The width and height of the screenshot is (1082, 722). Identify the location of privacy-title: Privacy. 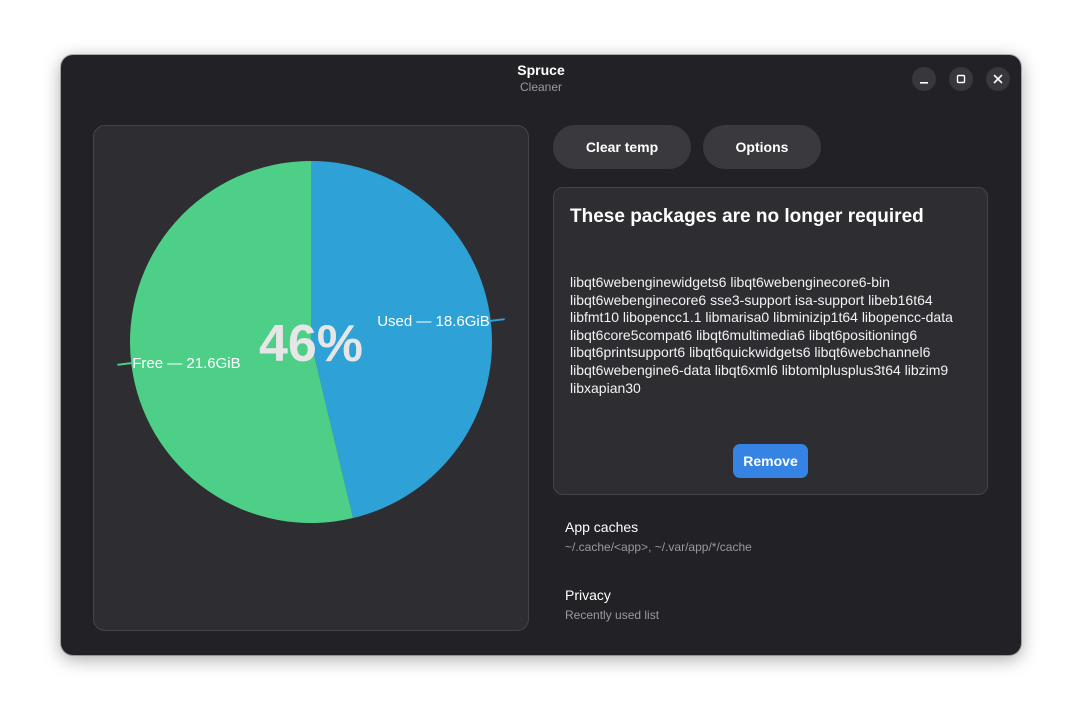
(588, 595).